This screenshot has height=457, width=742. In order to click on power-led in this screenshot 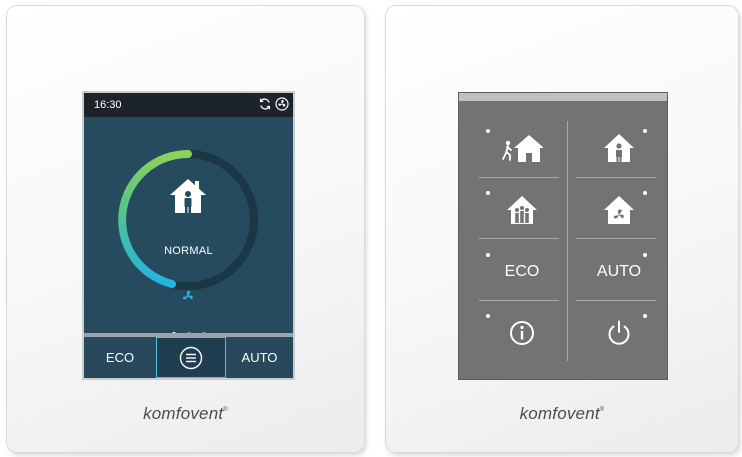, I will do `click(645, 316)`.